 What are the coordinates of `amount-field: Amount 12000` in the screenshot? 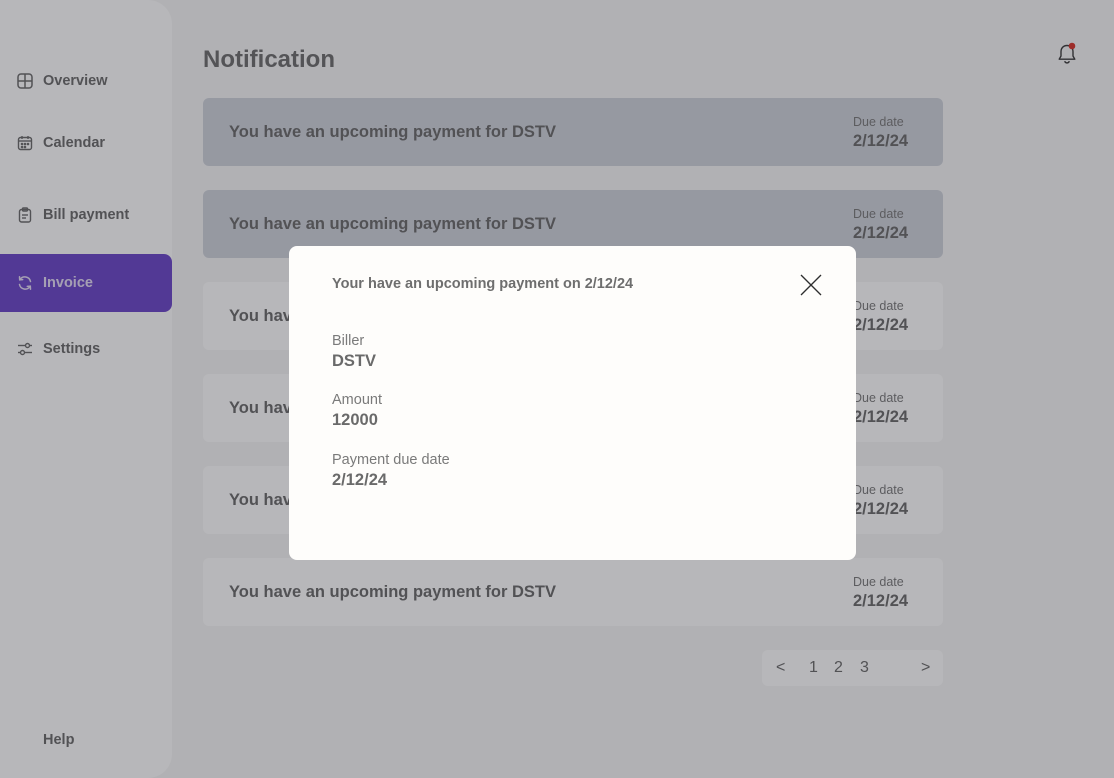 It's located at (357, 411).